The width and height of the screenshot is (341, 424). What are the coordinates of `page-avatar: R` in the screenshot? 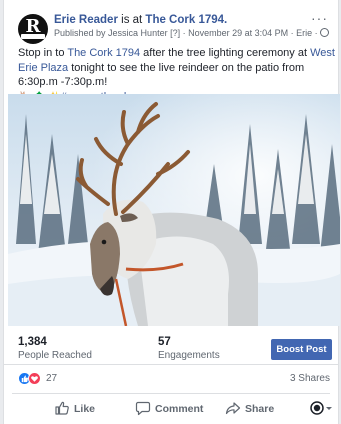 It's located at (33, 29).